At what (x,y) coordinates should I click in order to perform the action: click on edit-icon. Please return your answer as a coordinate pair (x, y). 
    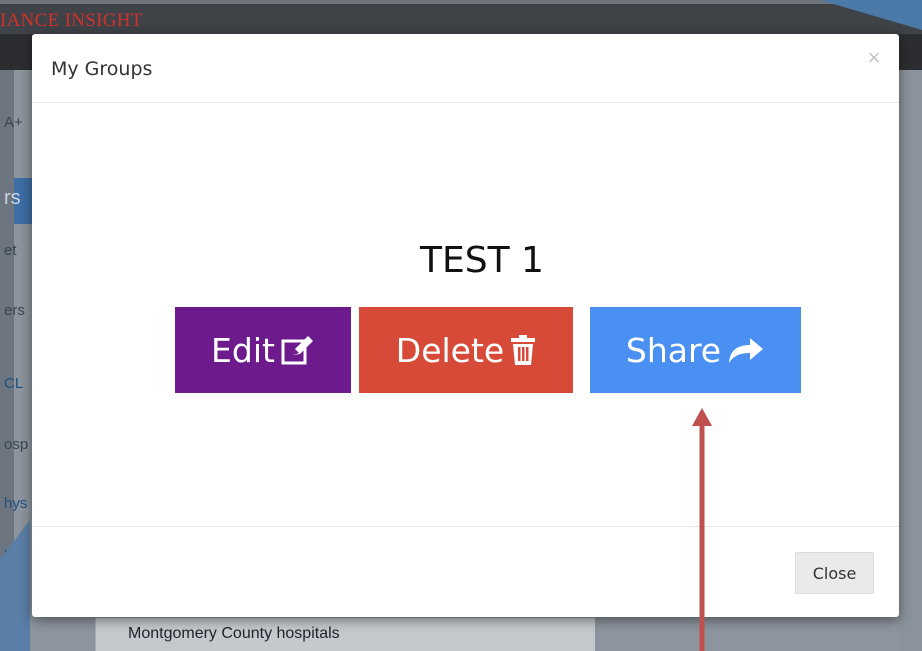
    Looking at the image, I should click on (298, 350).